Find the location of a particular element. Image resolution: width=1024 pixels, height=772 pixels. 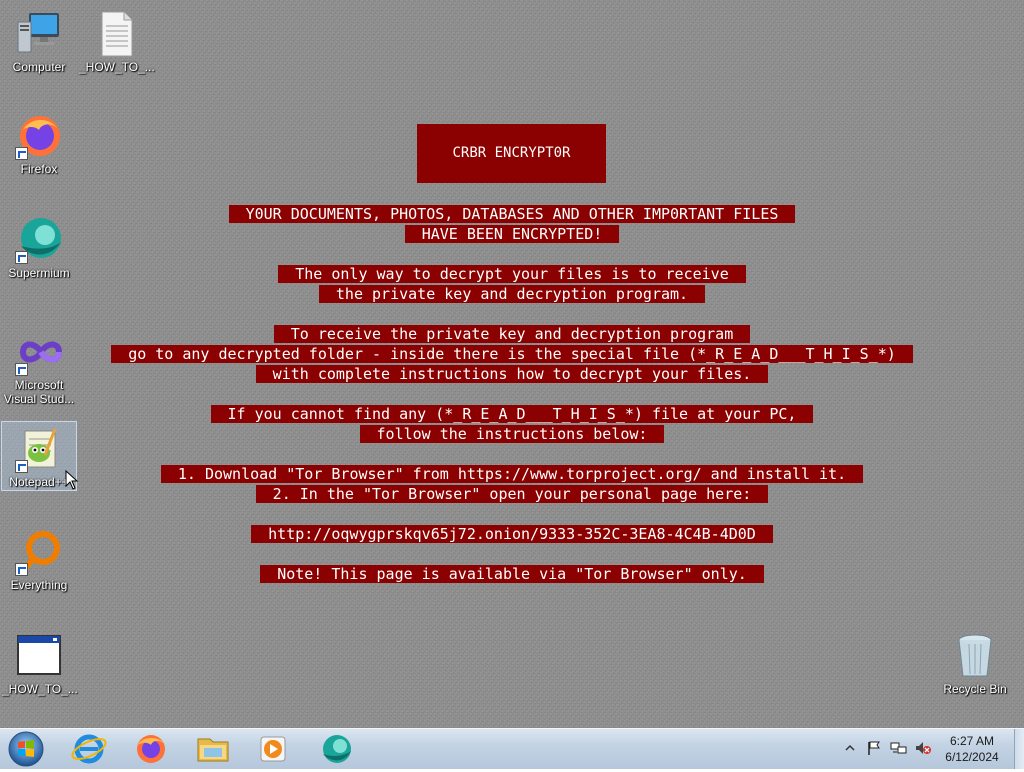

system-clock: 6:27 AM 6/12/2024 is located at coordinates (972, 749).